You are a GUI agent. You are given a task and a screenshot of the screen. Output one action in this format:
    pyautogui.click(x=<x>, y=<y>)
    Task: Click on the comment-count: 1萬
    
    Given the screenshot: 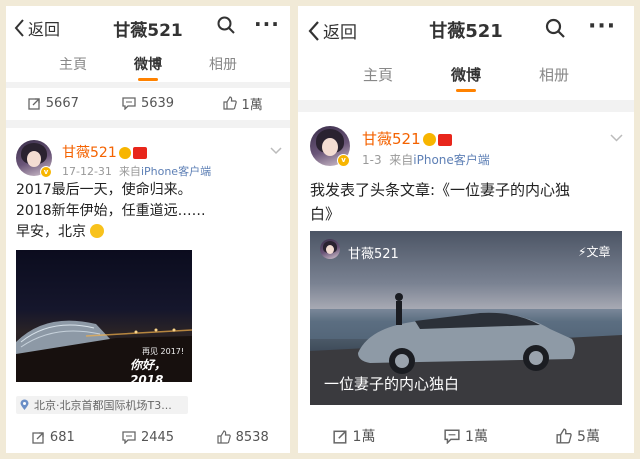 What is the action you would take?
    pyautogui.click(x=476, y=437)
    